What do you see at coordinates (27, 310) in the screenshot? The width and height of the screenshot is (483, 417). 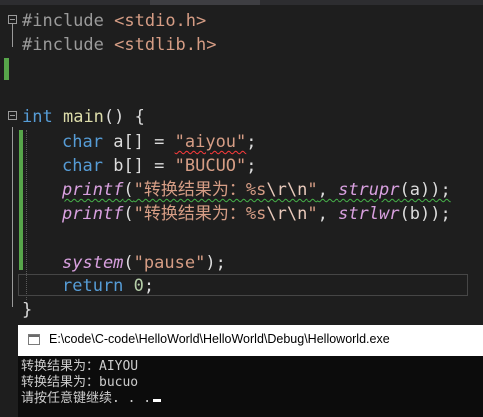 I see `brace: }` at bounding box center [27, 310].